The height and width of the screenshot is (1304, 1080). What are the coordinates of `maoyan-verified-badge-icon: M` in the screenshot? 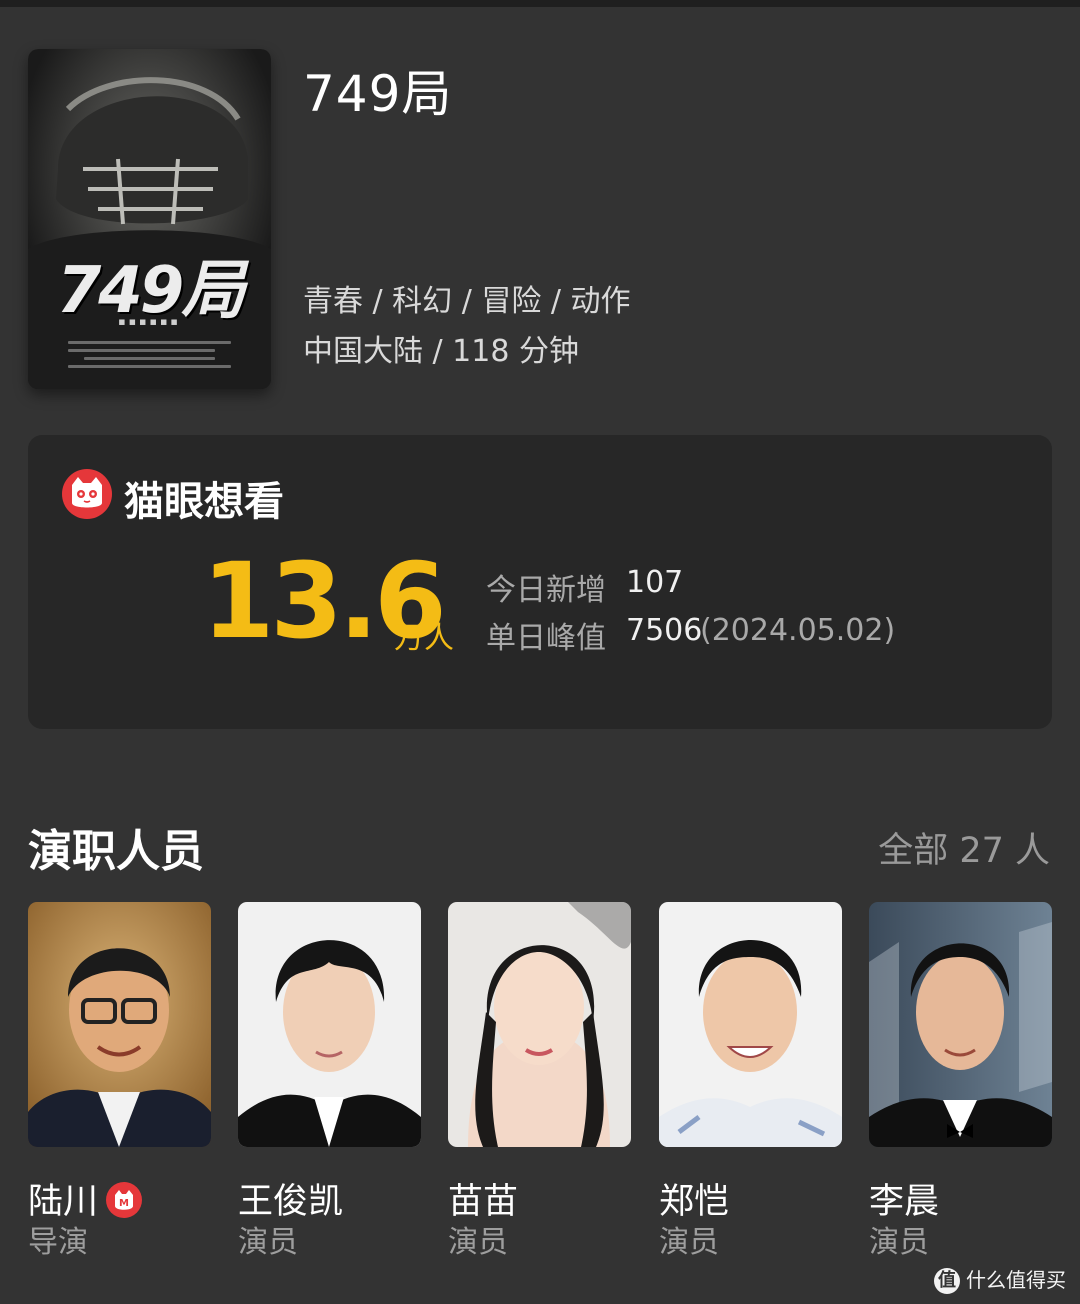 It's located at (124, 1200).